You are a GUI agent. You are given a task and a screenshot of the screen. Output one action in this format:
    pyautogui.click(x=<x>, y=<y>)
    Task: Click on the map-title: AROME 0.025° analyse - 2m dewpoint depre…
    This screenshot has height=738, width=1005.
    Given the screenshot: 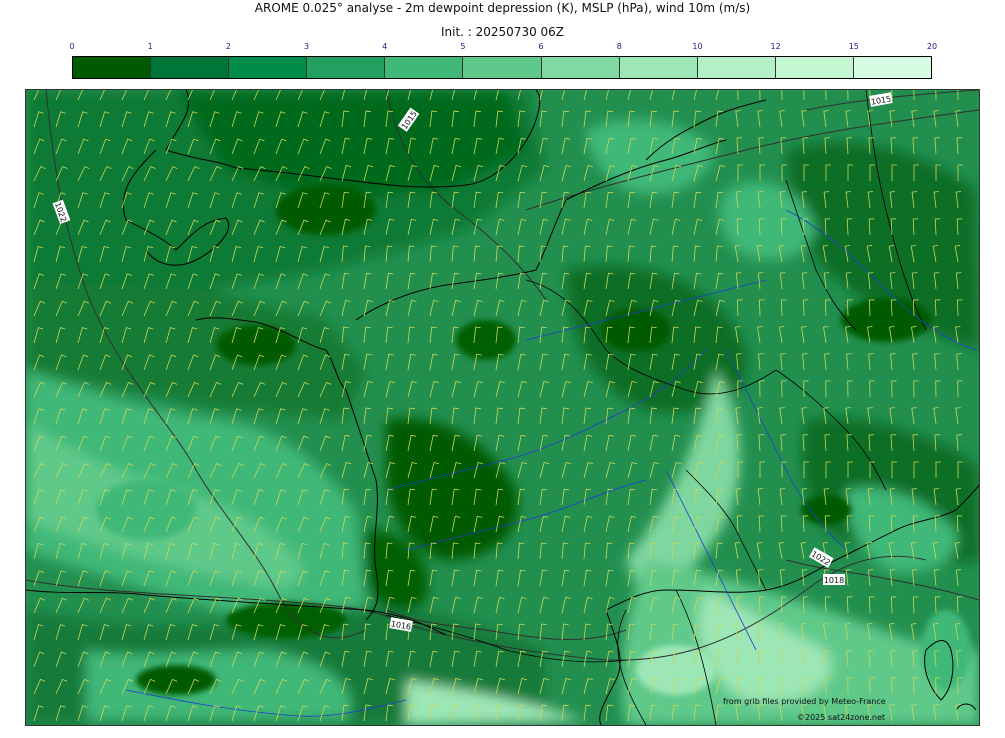 What is the action you would take?
    pyautogui.click(x=502, y=8)
    